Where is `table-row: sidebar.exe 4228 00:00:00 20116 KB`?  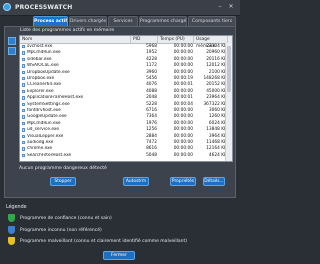
table-row: sidebar.exe 4228 00:00:00 20116 KB is located at coordinates (126, 59).